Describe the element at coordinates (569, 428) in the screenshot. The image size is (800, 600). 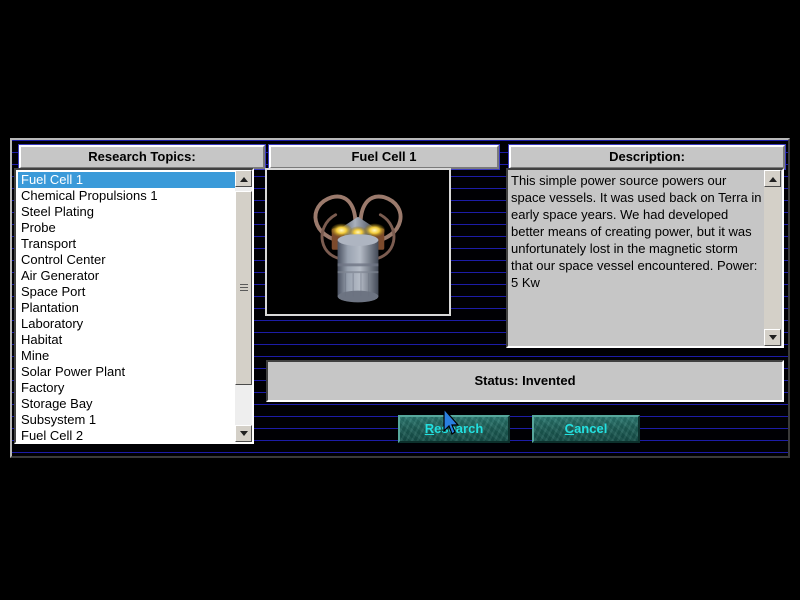
I see `cancel-button-accel: C` at that location.